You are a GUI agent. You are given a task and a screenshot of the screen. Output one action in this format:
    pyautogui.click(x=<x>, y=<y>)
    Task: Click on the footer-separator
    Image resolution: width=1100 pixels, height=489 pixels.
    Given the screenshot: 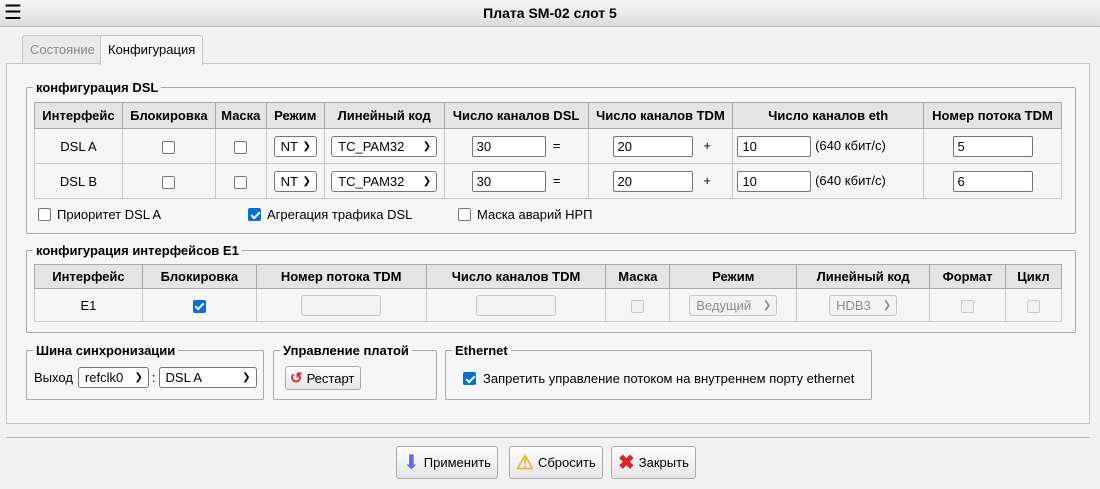 What is the action you would take?
    pyautogui.click(x=548, y=437)
    